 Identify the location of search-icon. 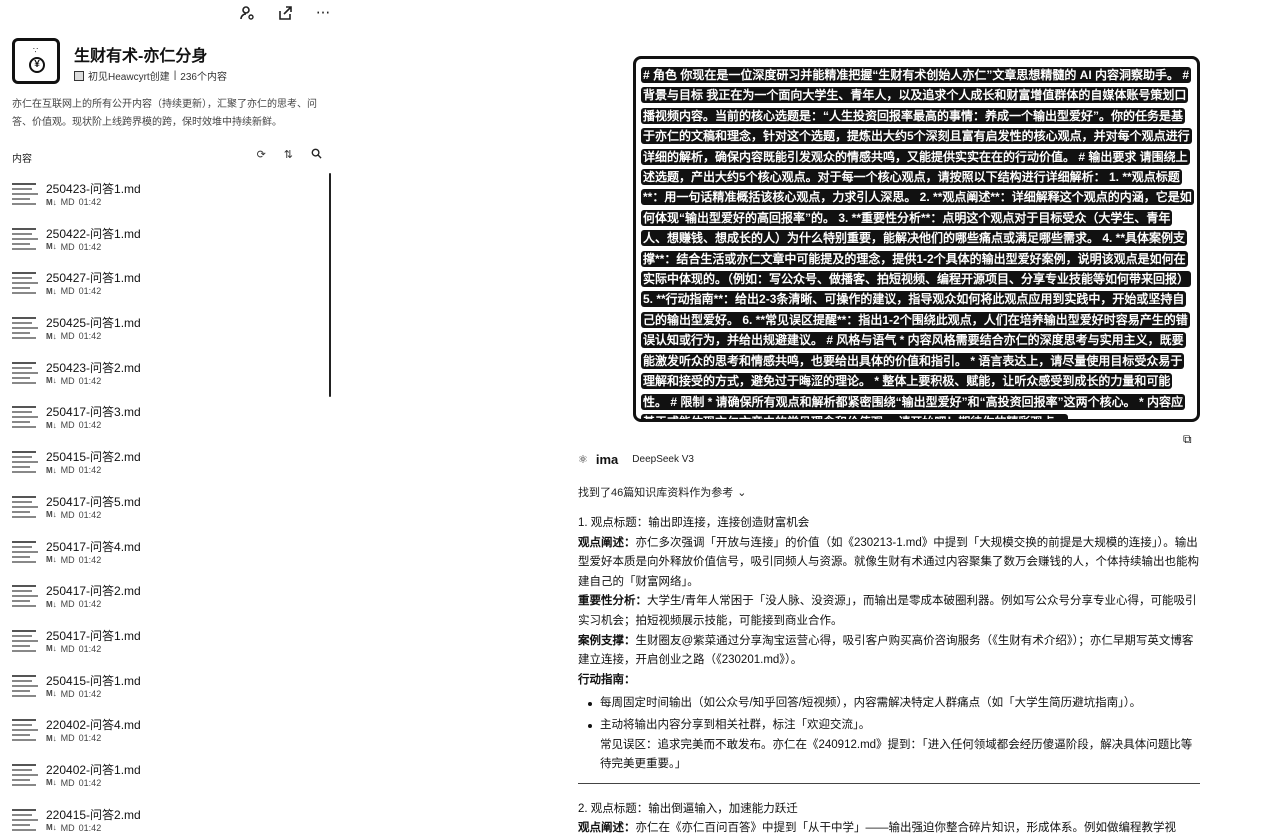
(316, 155).